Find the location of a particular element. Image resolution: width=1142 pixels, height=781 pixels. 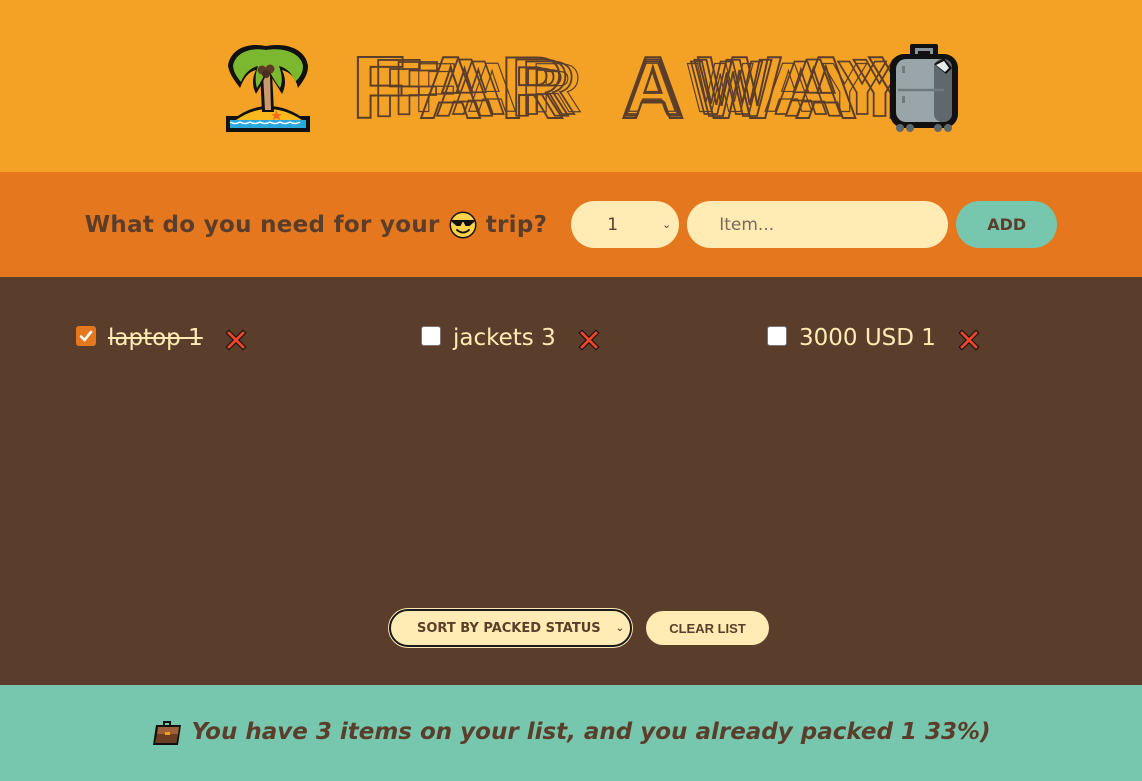

form-question: What do you need for your trip? is located at coordinates (316, 225).